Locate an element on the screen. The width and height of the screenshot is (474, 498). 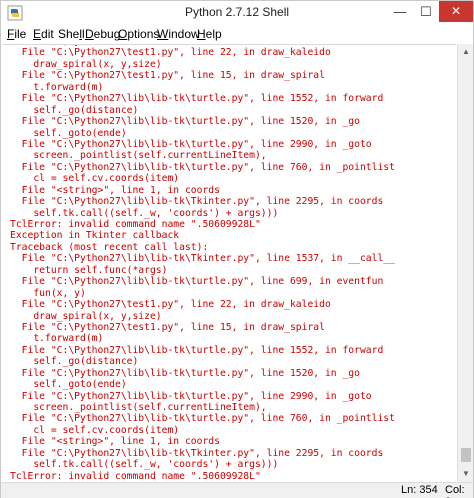
traceback-line: return self.func(*args) is located at coordinates (89, 270).